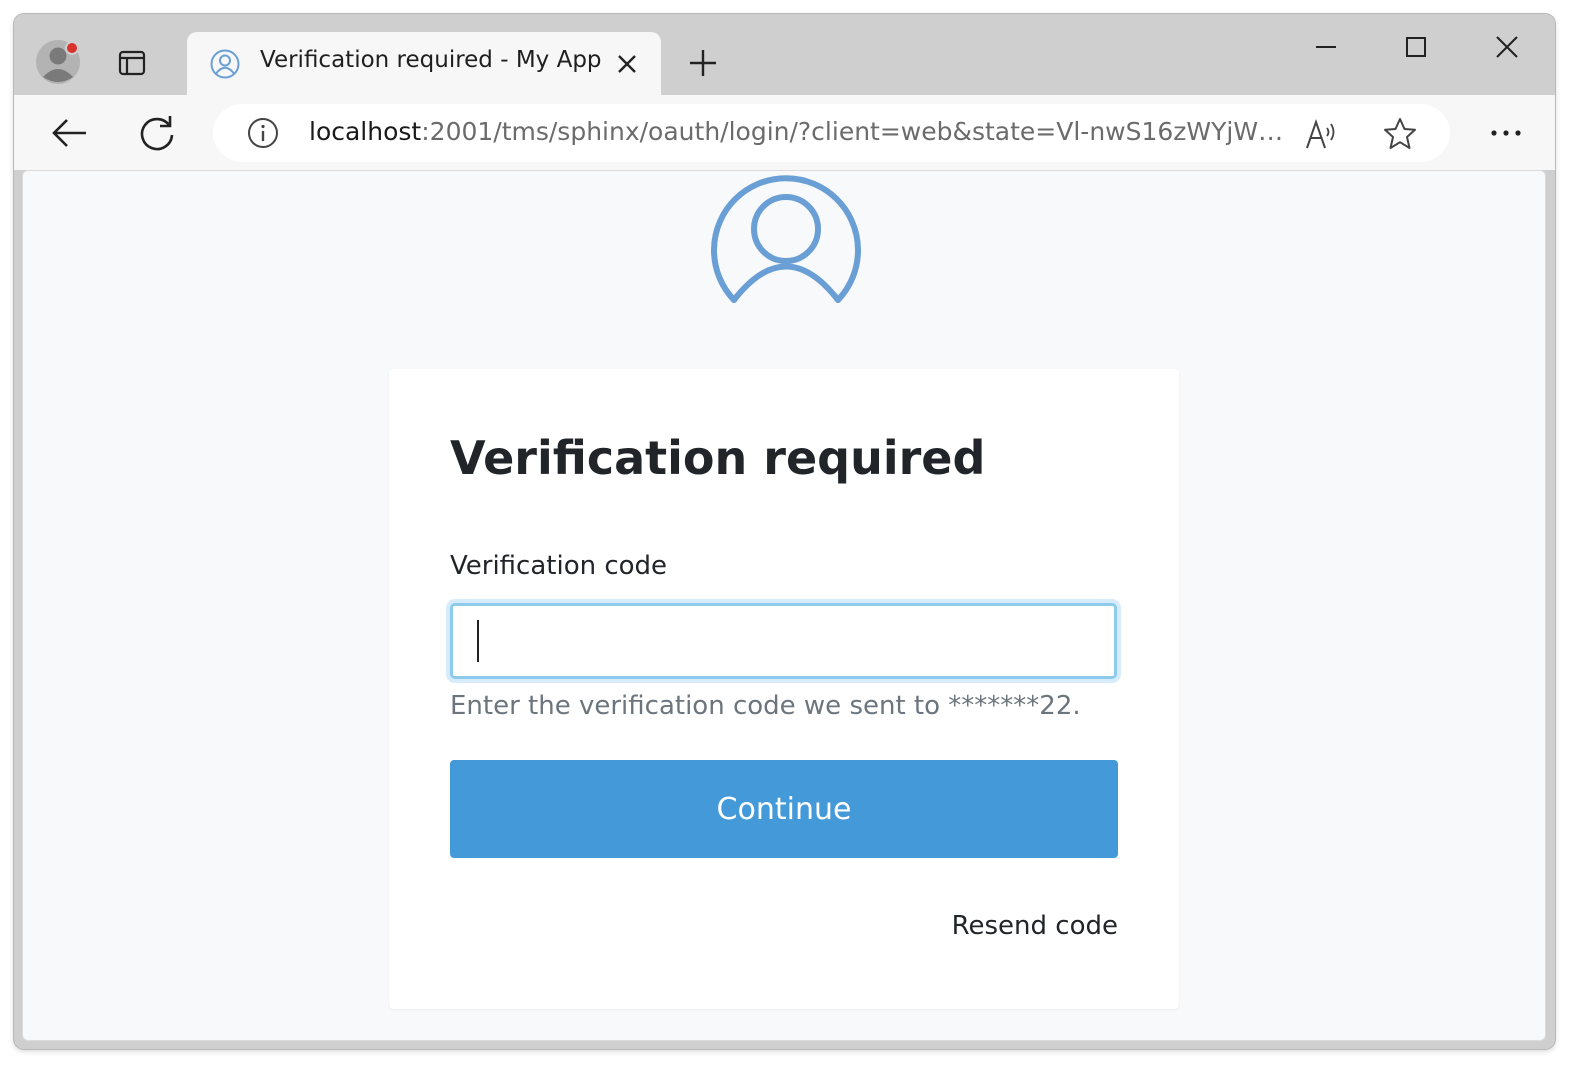  Describe the element at coordinates (431, 60) in the screenshot. I see `tab-title: Verification required - My App` at that location.